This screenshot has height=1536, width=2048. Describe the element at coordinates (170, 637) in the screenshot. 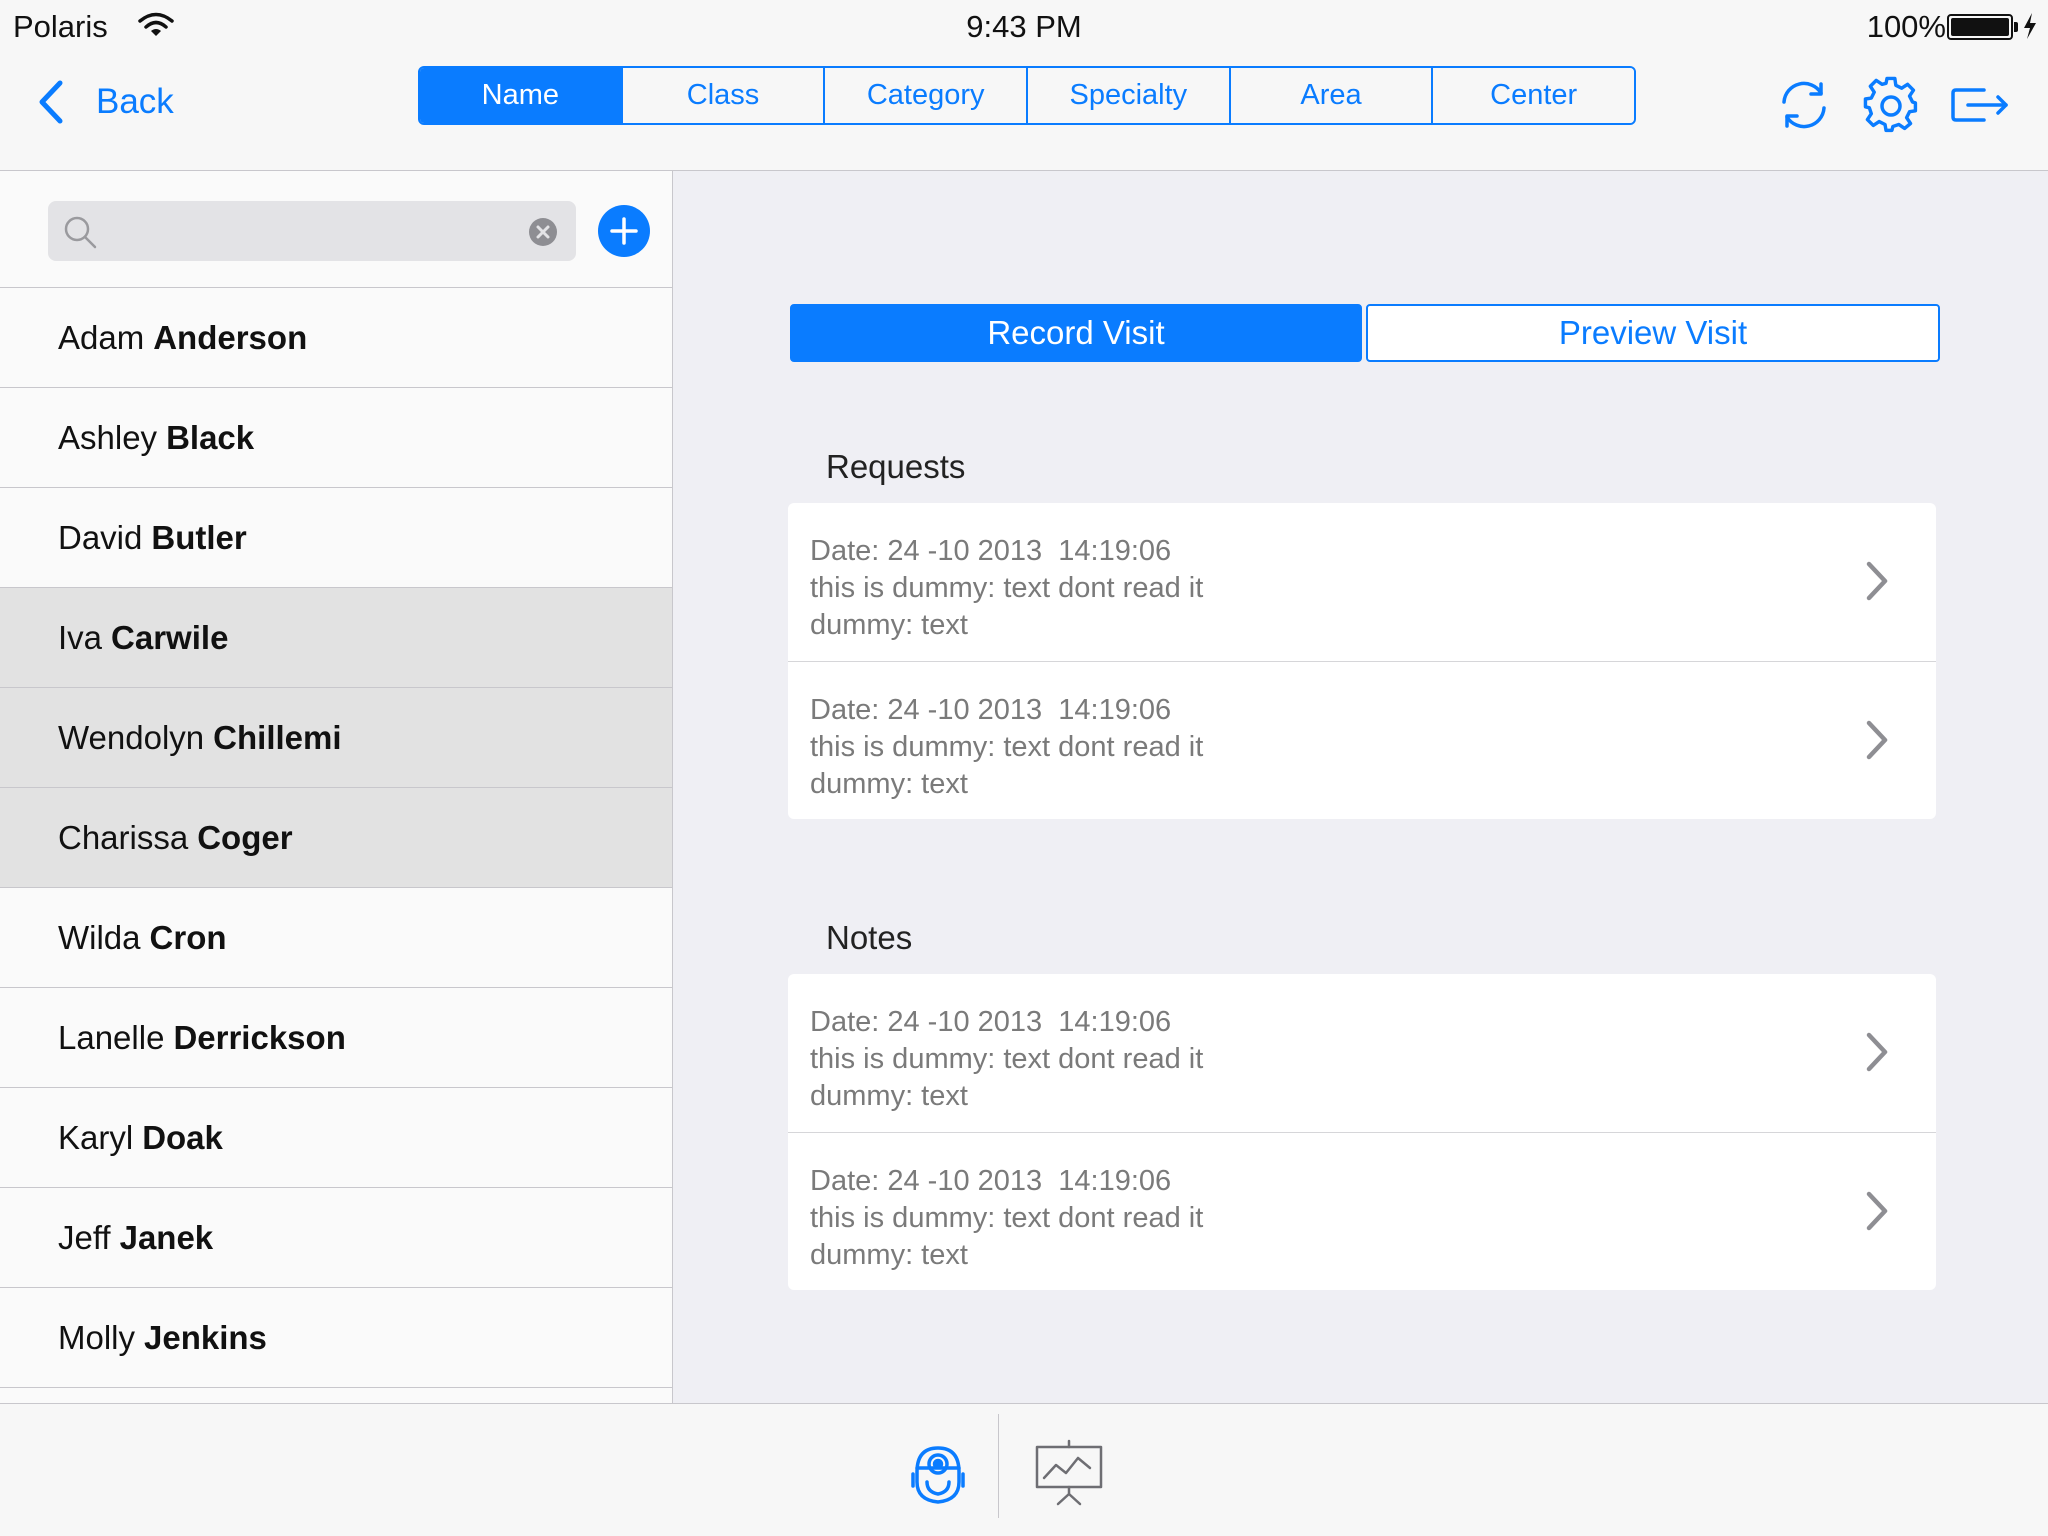

I see `last-name: Carwile` at that location.